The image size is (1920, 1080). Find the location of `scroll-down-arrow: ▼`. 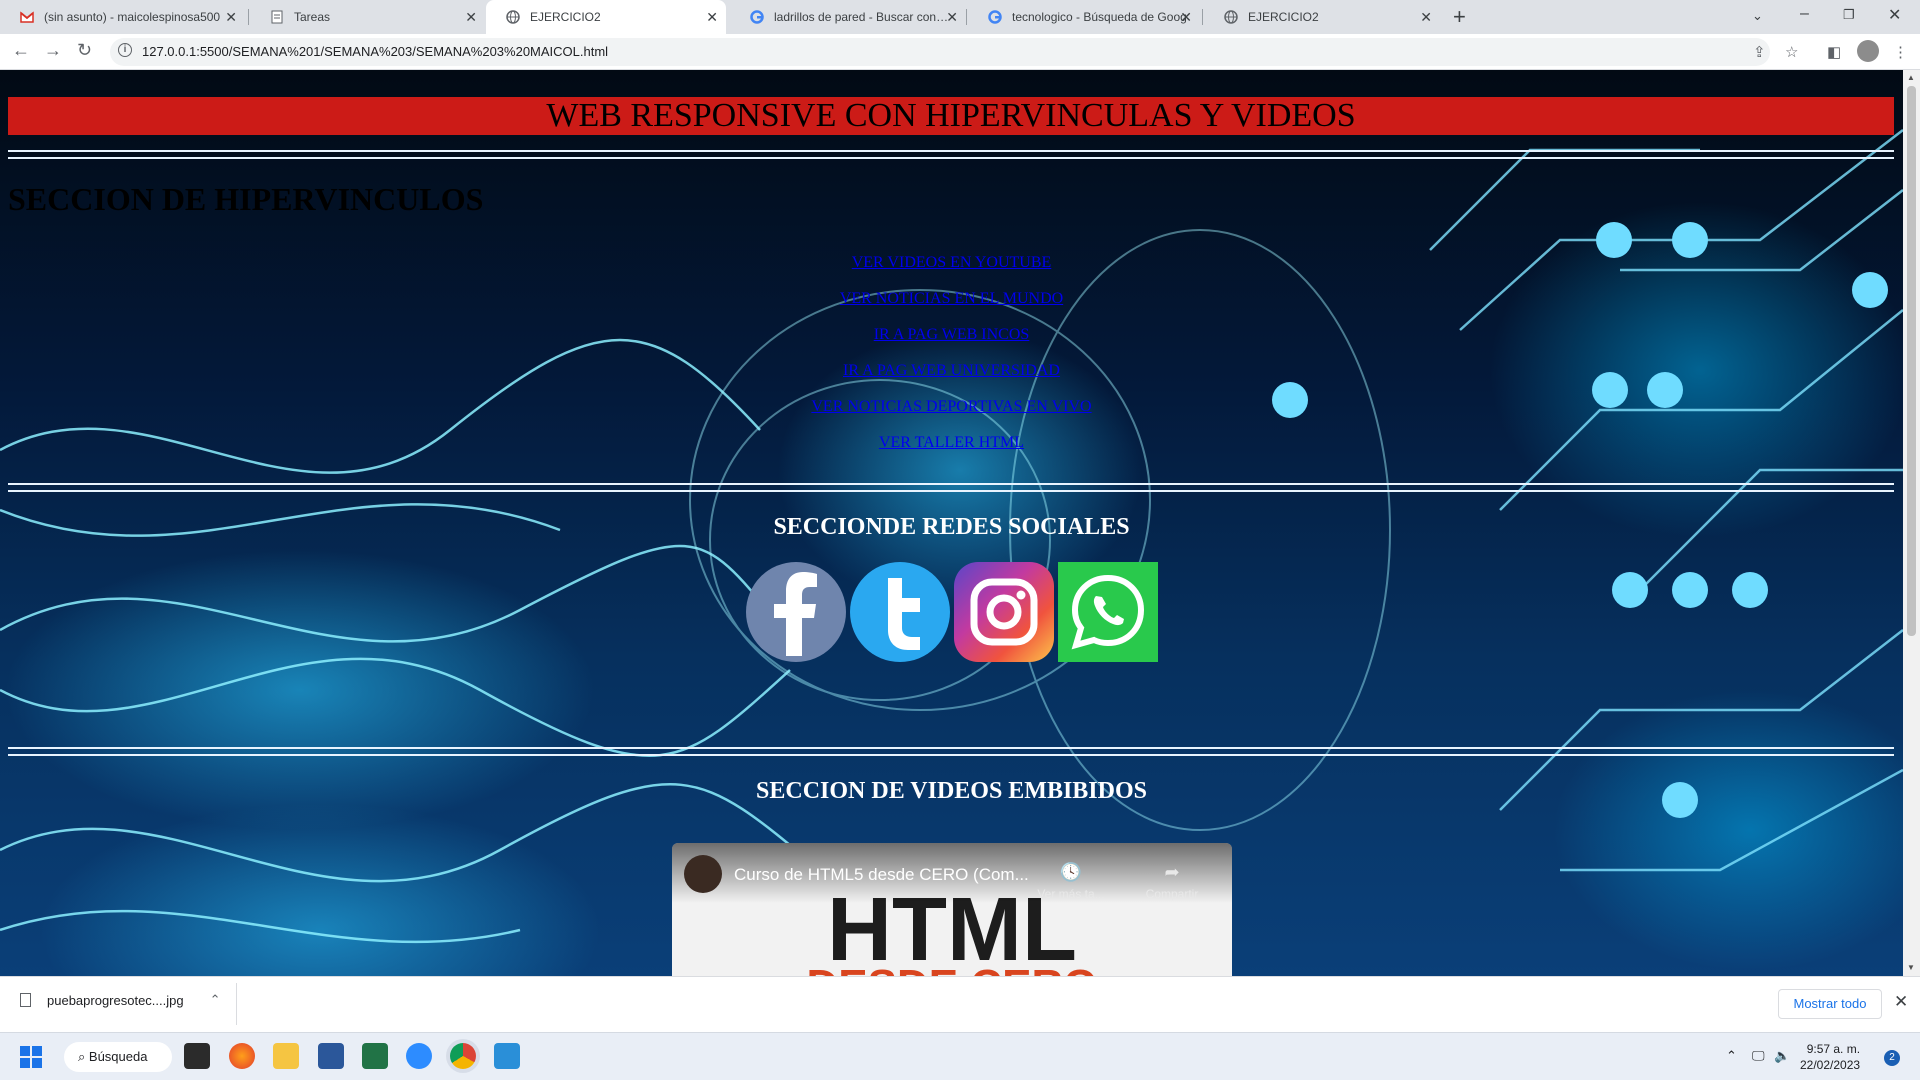

scroll-down-arrow: ▼ is located at coordinates (1911, 967).